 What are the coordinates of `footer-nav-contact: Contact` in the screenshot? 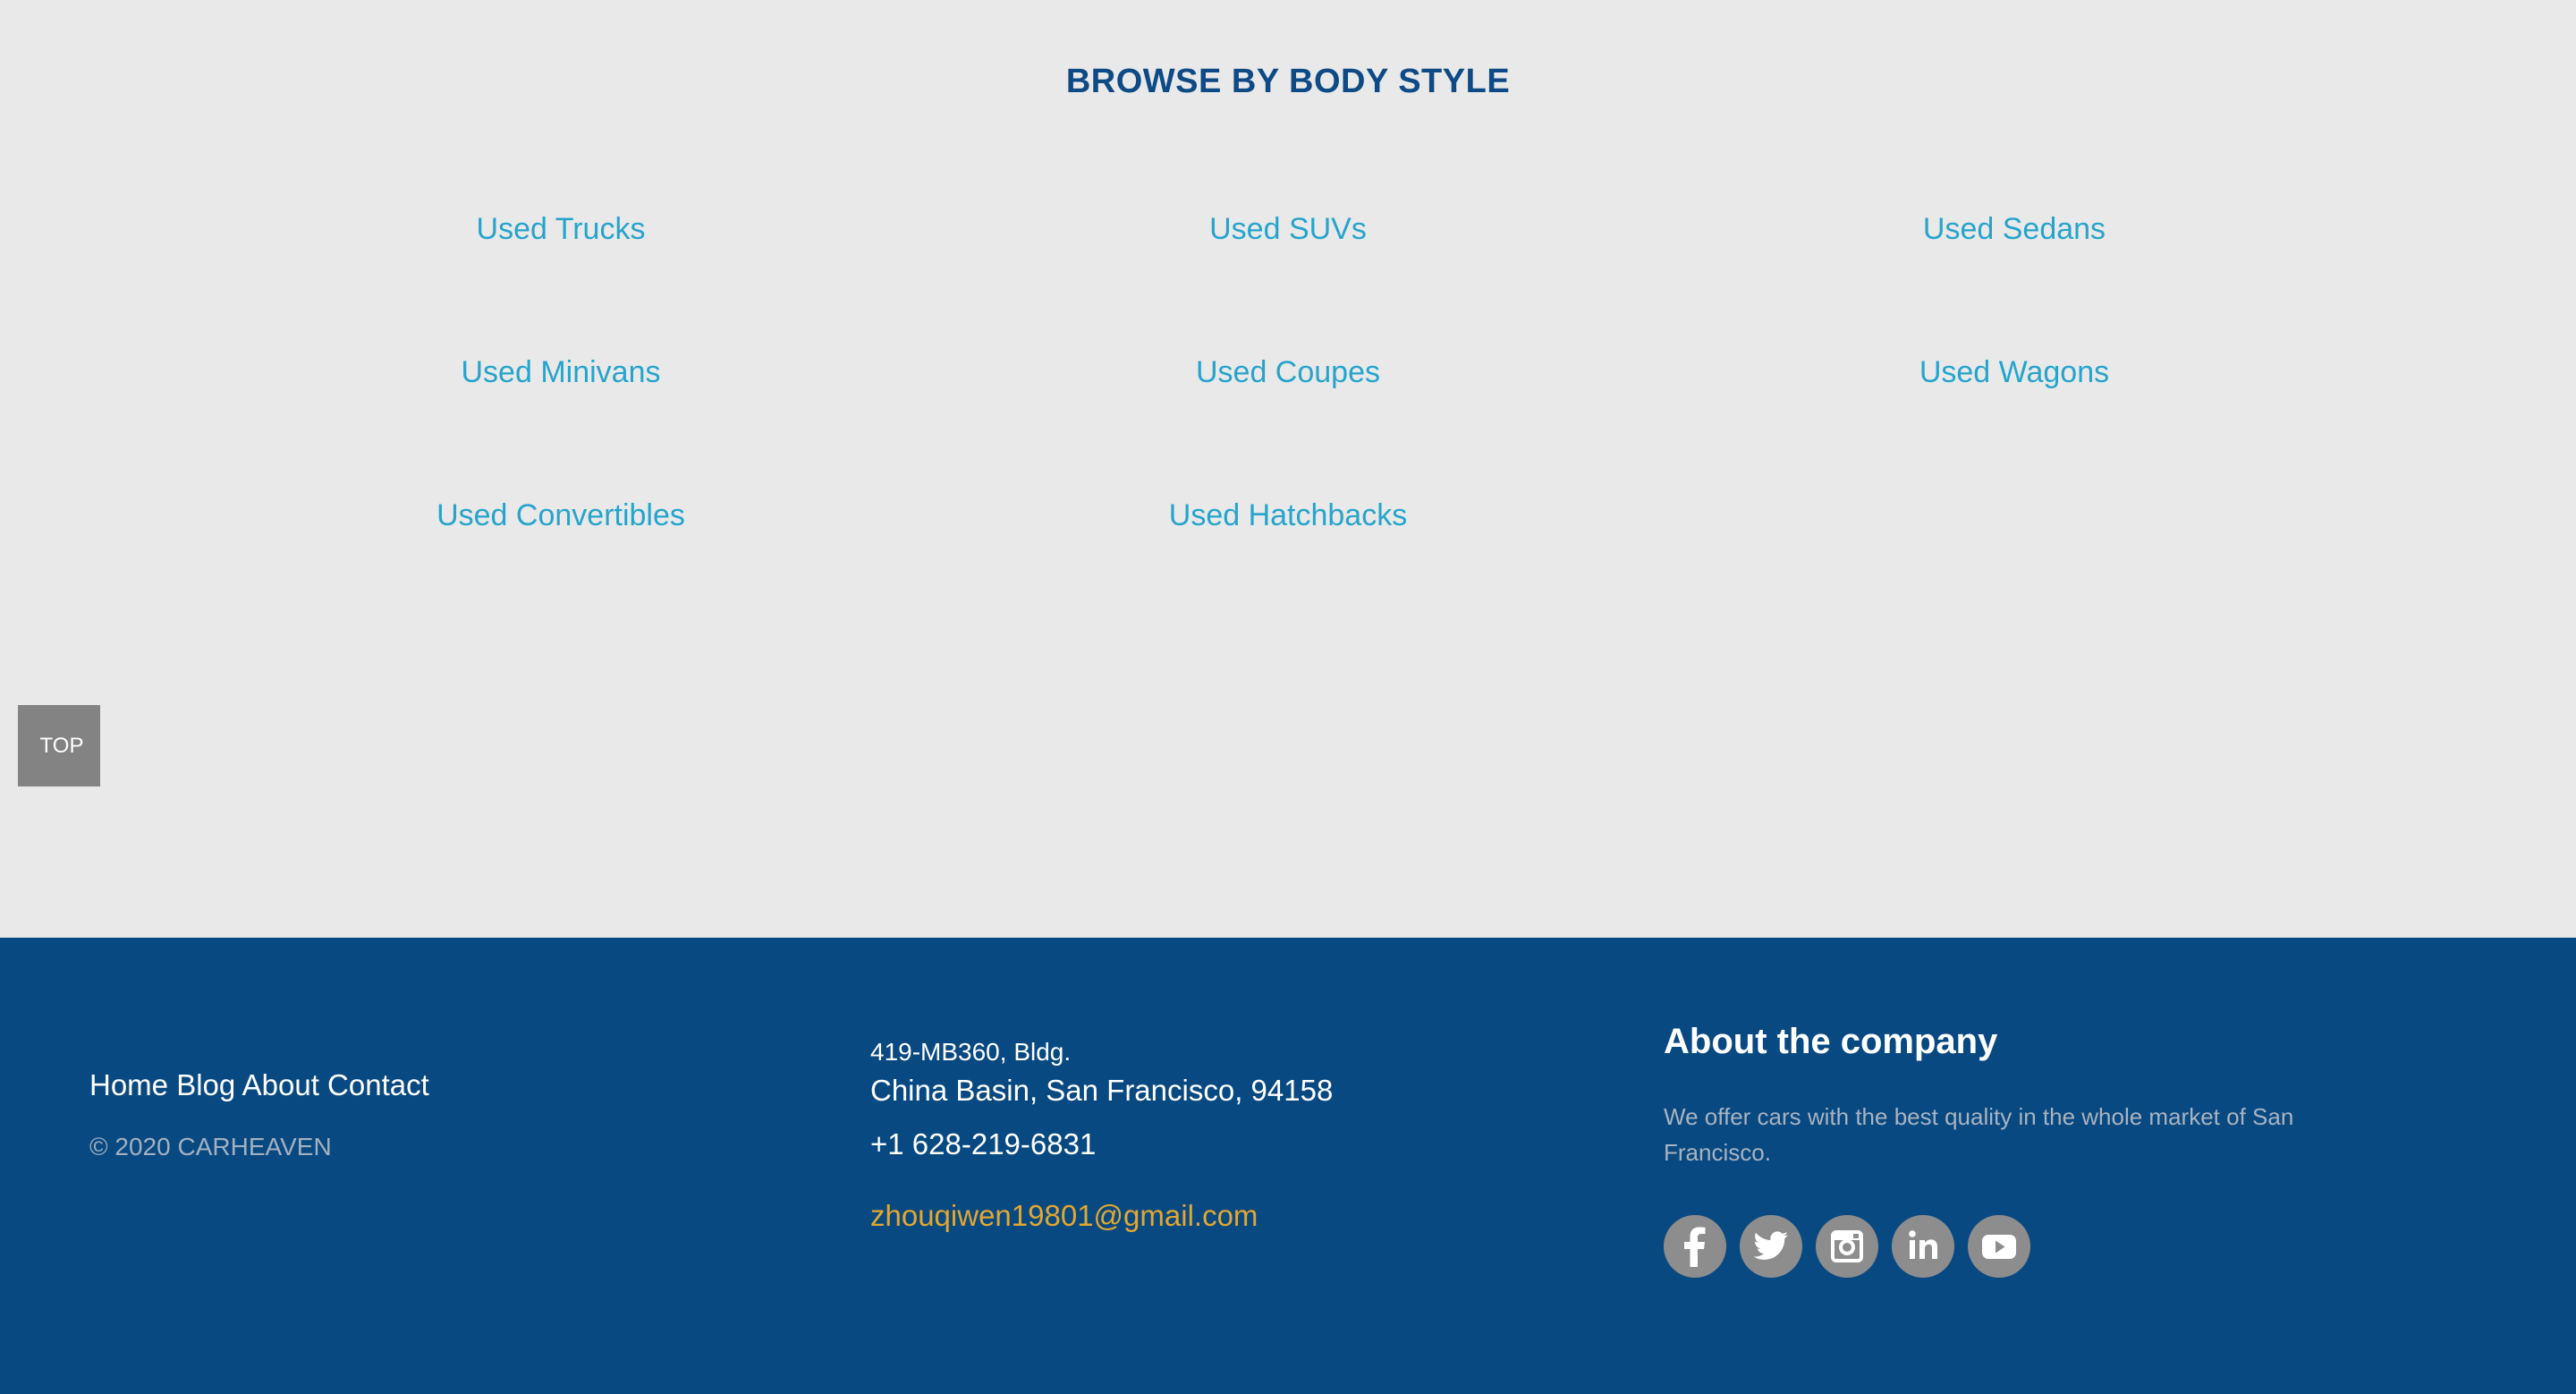 It's located at (378, 1084).